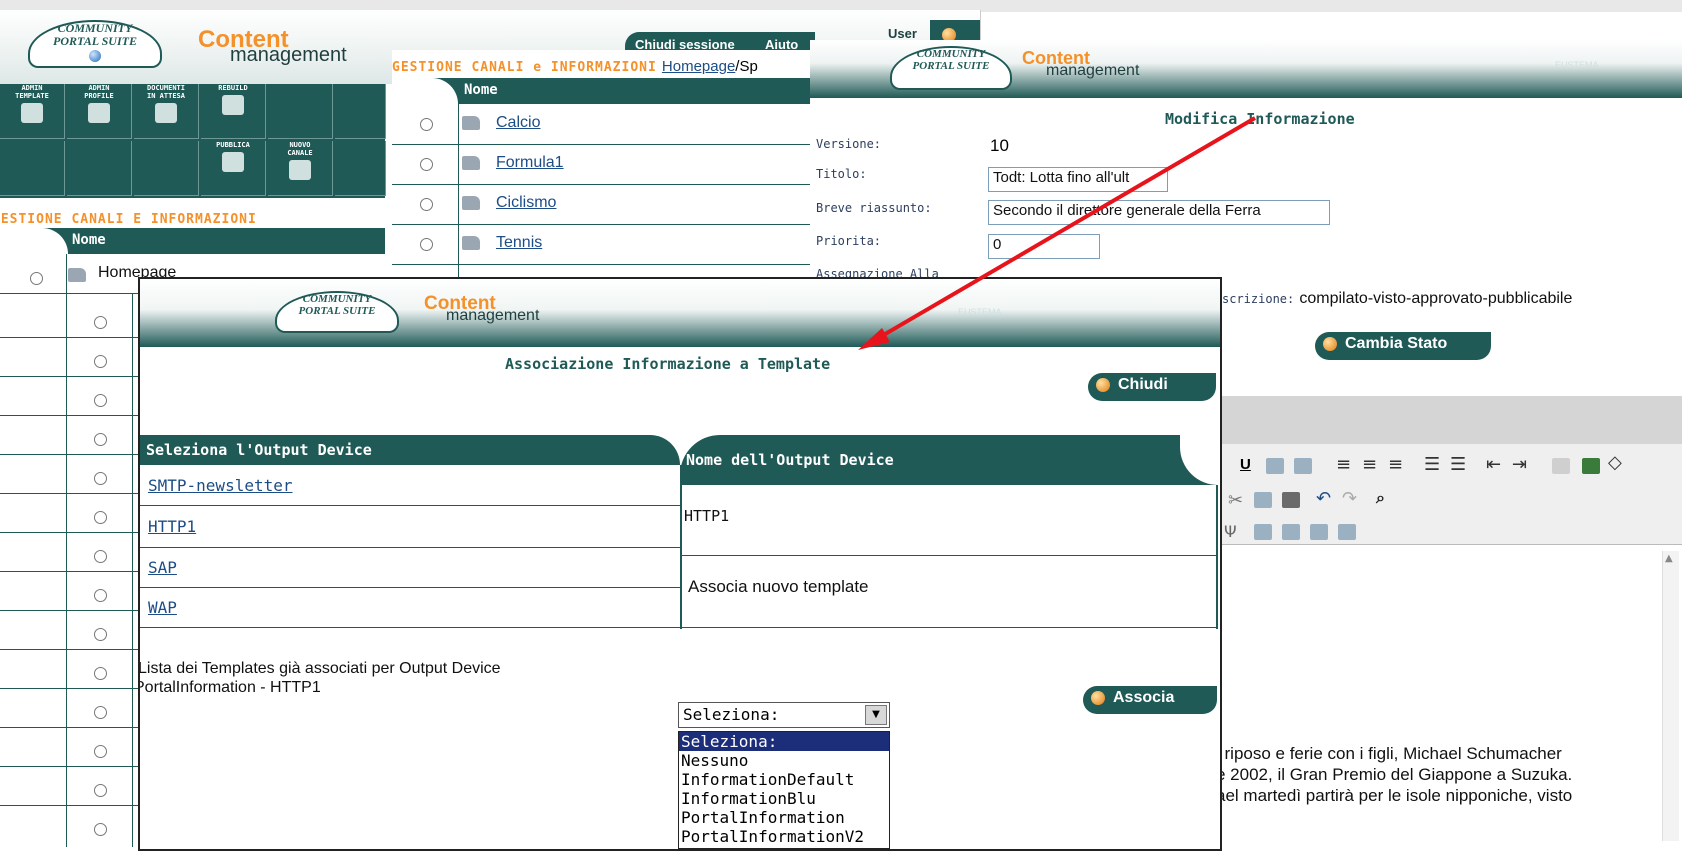  I want to click on arrow-head, so click(874, 339).